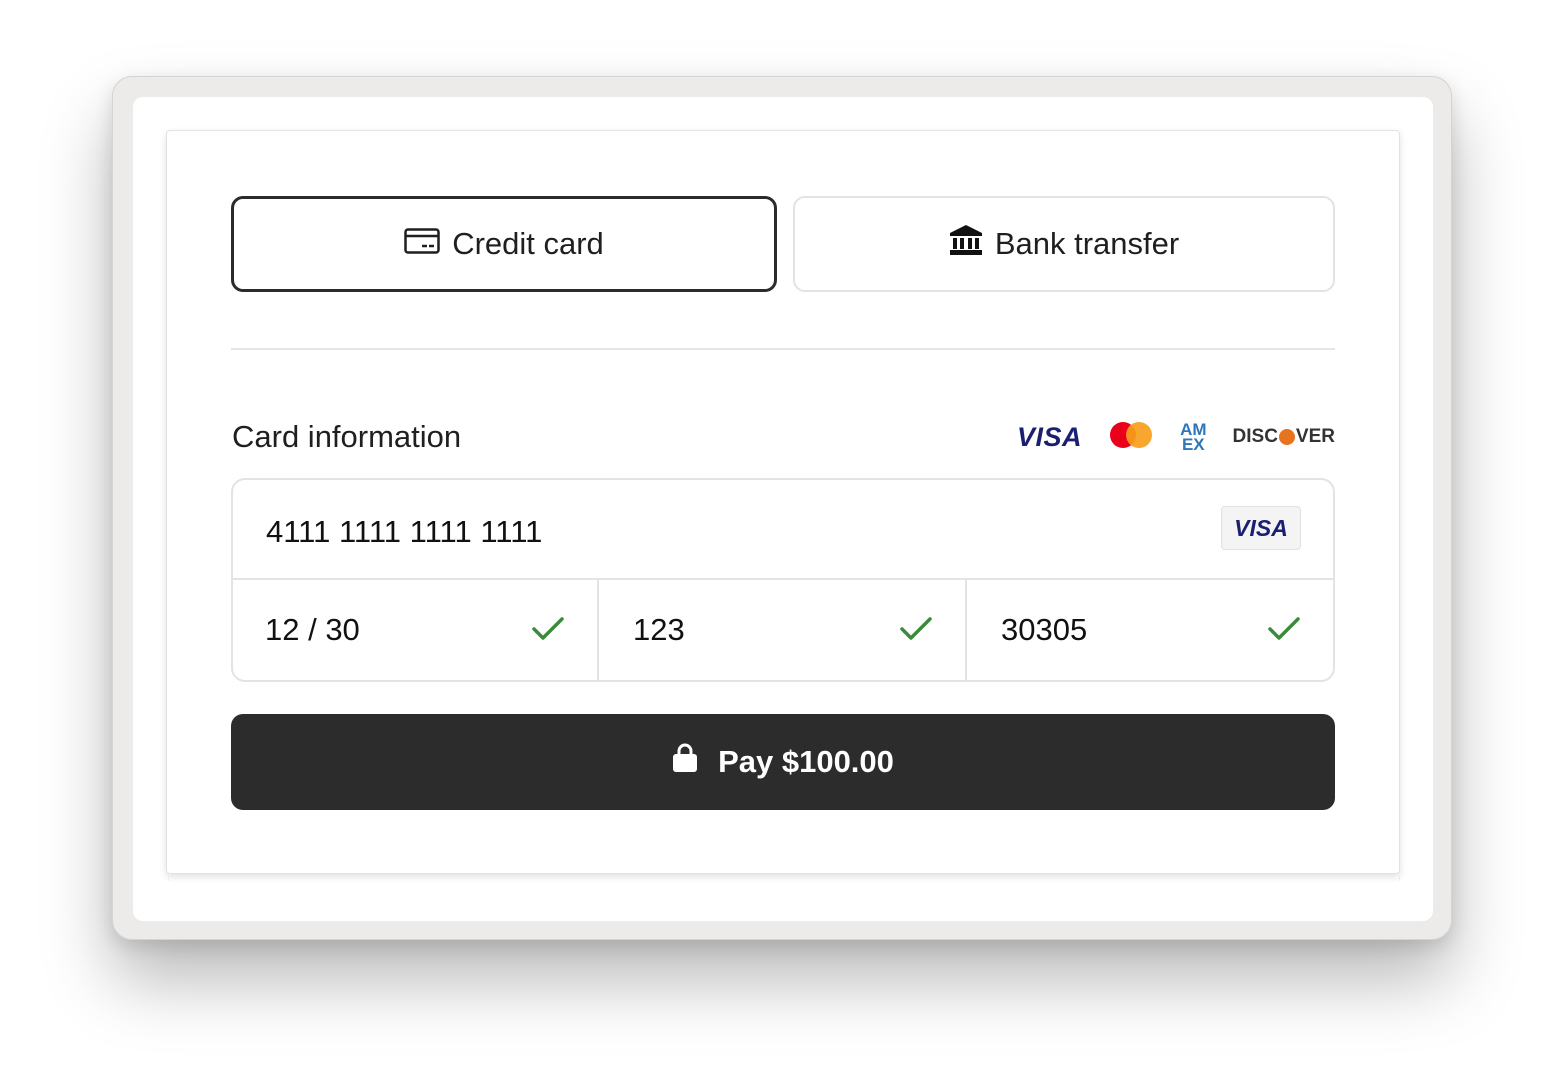 This screenshot has height=1088, width=1564. I want to click on cvc-value: 123, so click(659, 629).